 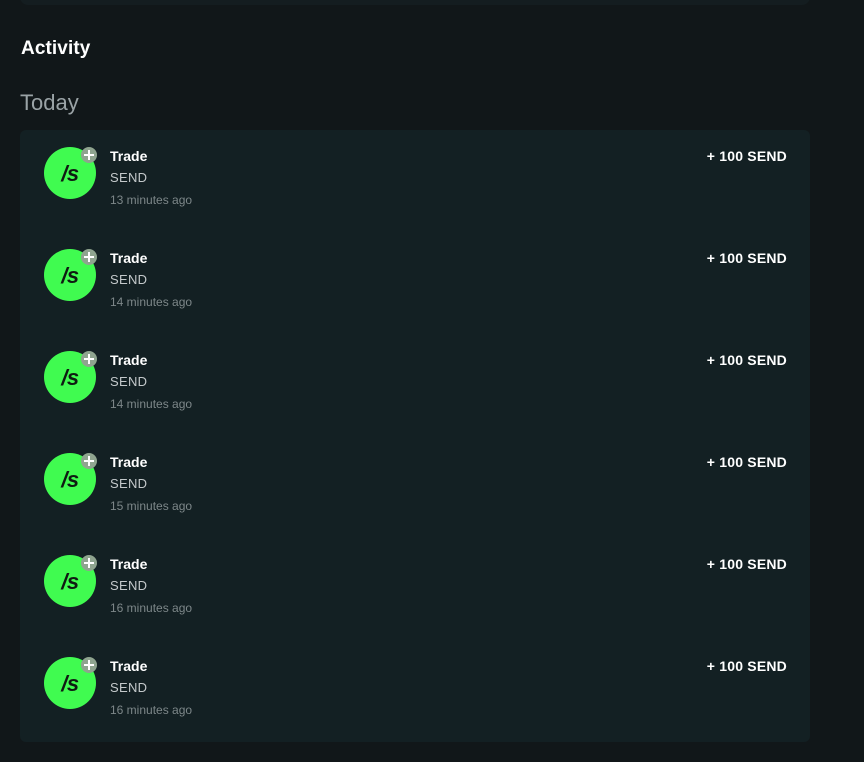 What do you see at coordinates (415, 2) in the screenshot?
I see `previous-card-edge` at bounding box center [415, 2].